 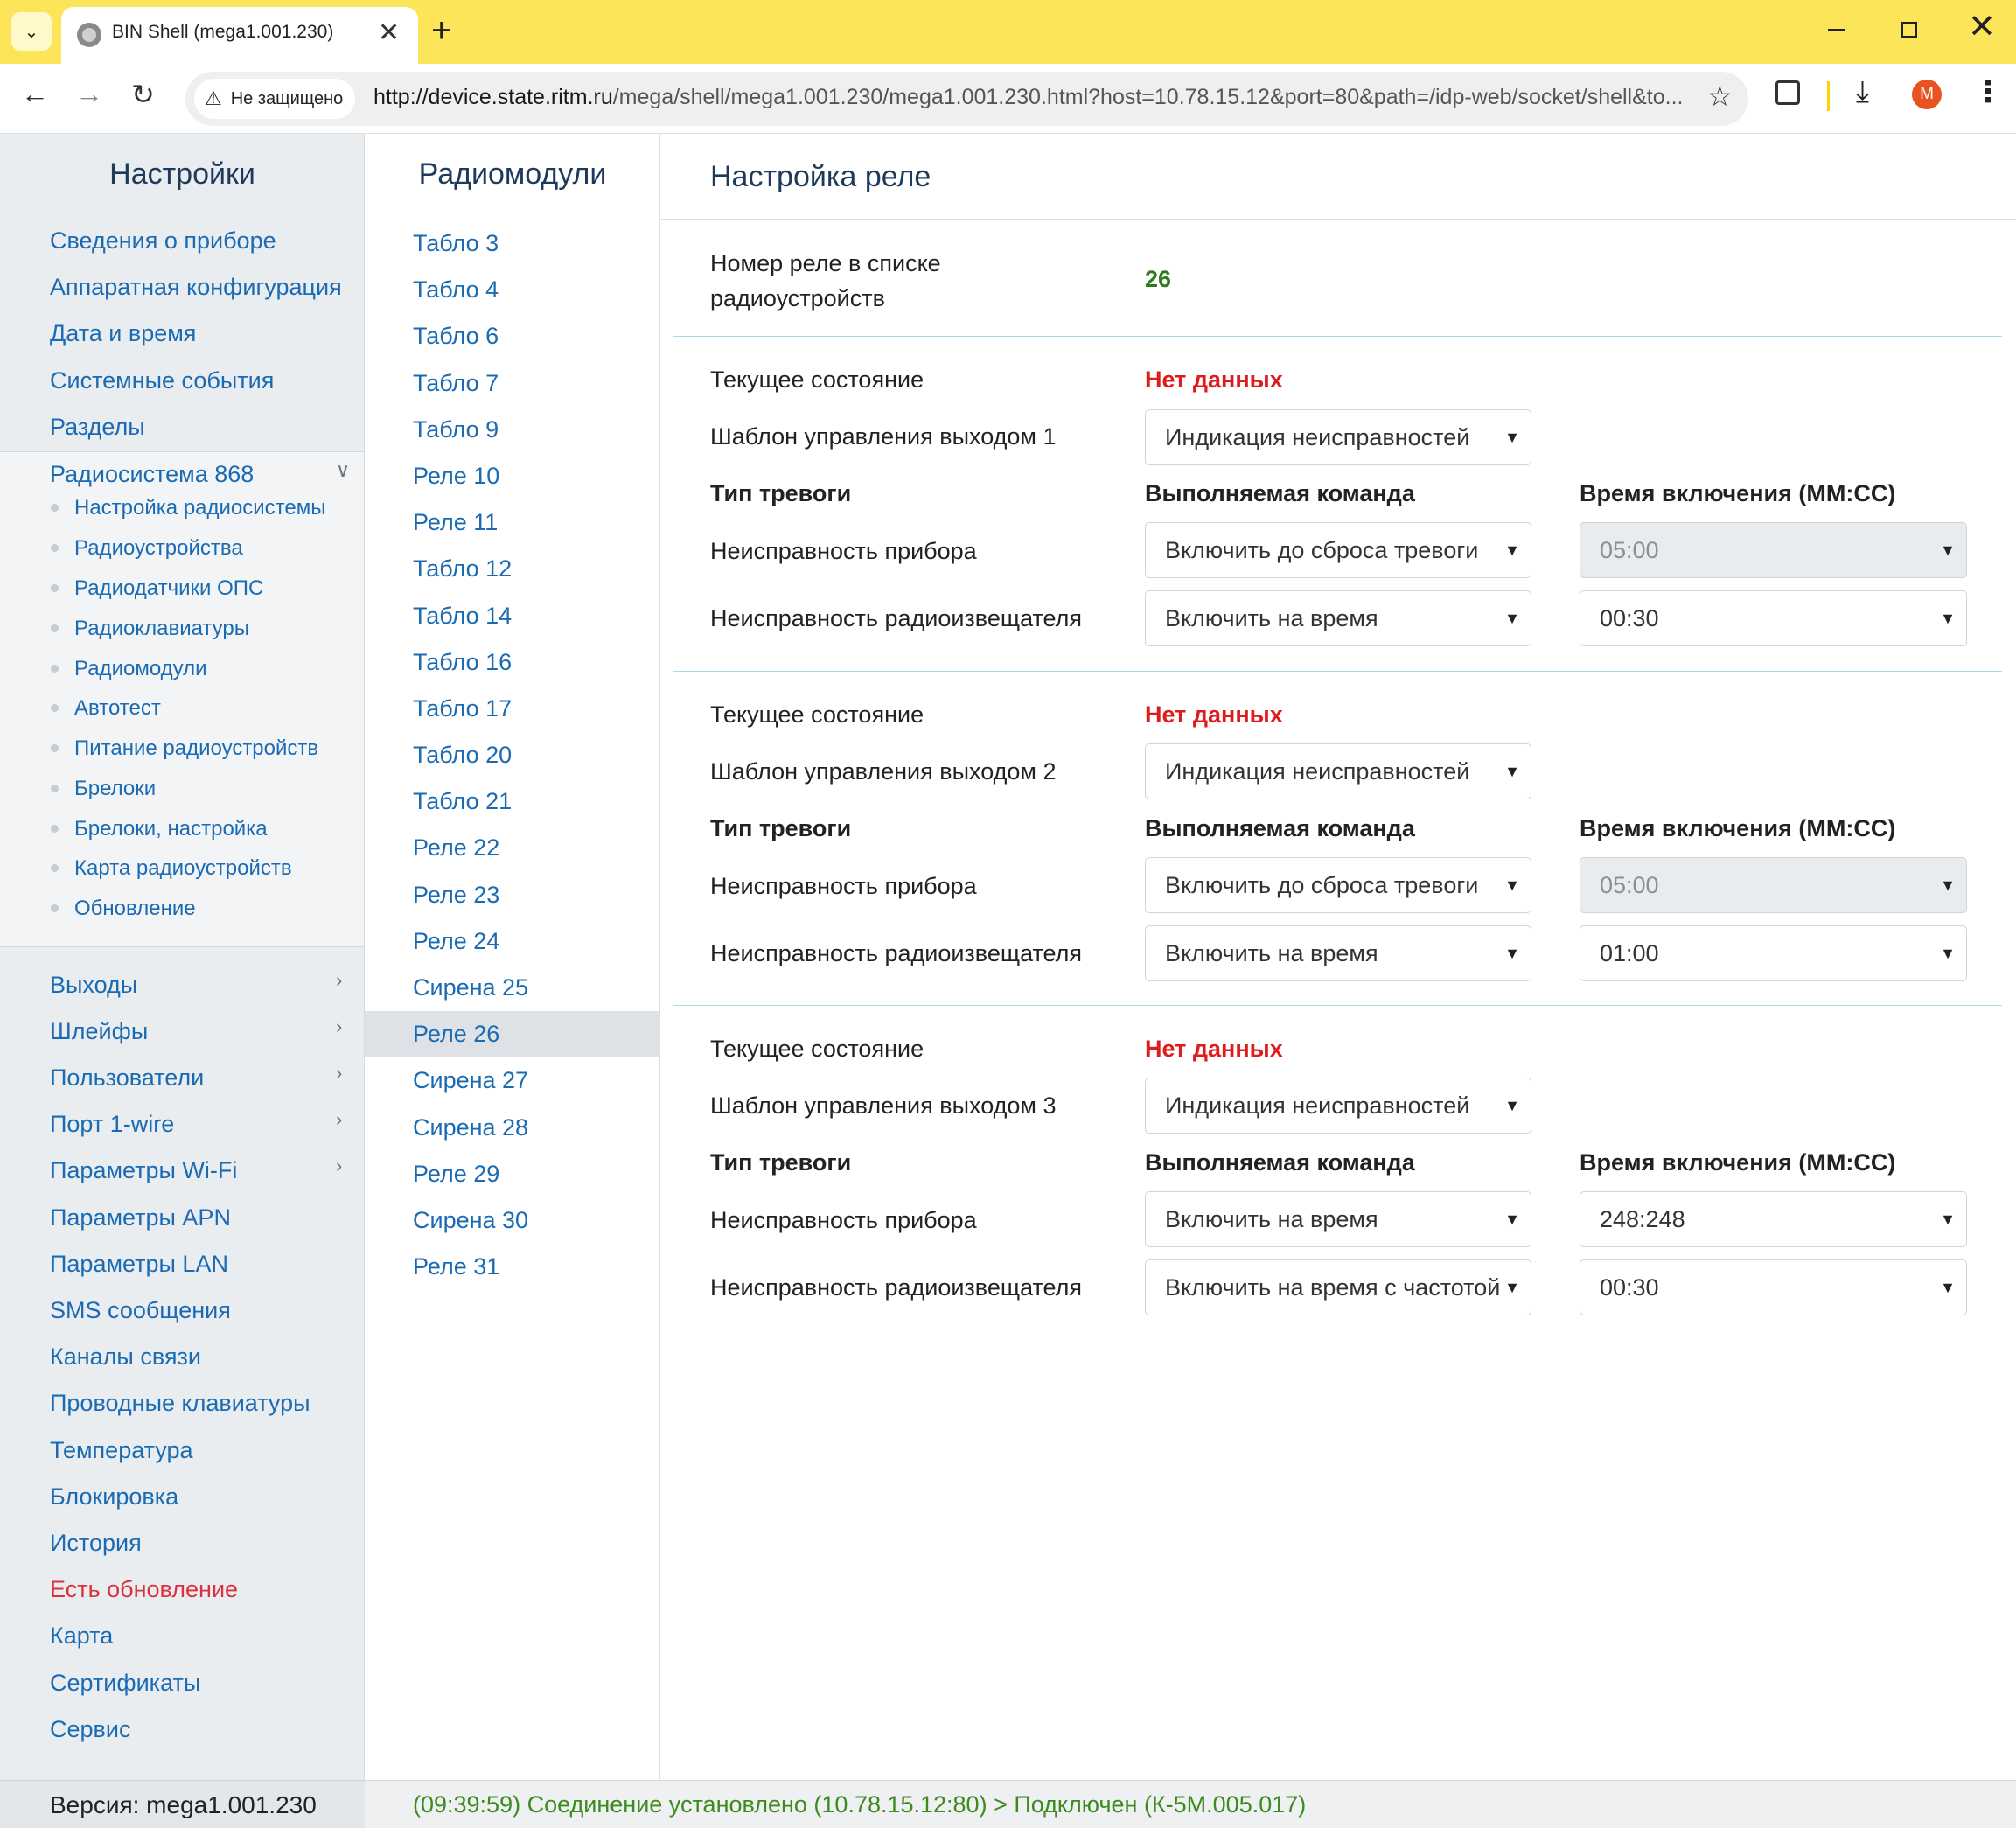 What do you see at coordinates (1836, 30) in the screenshot?
I see `minimize-icon` at bounding box center [1836, 30].